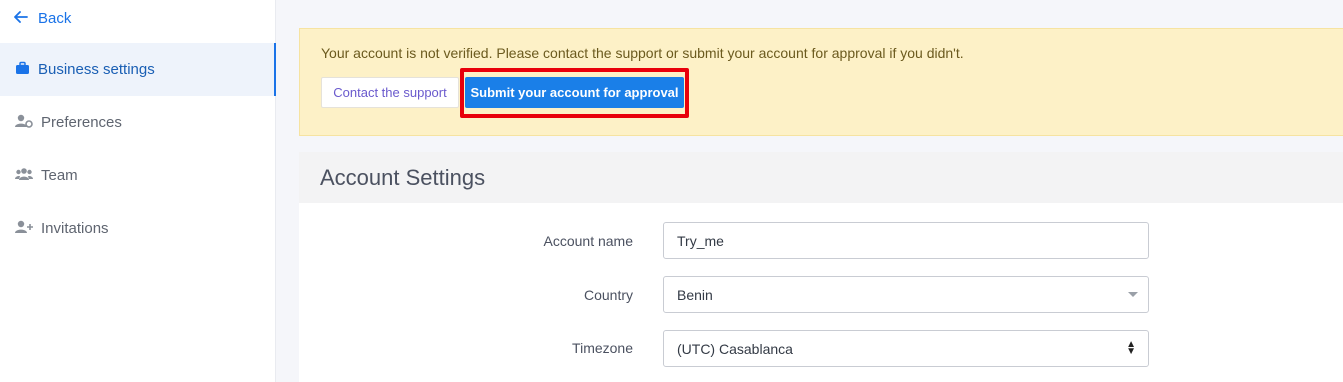 This screenshot has width=1343, height=382. Describe the element at coordinates (602, 348) in the screenshot. I see `timezone-label: Timezone` at that location.